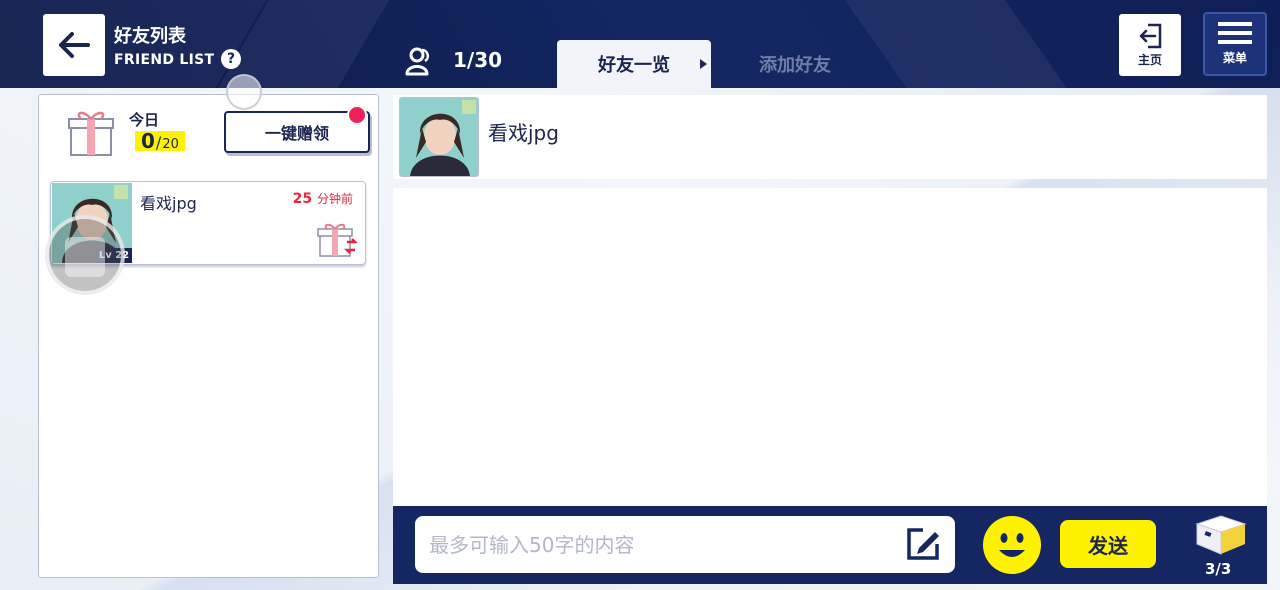  I want to click on home-label: 主页, so click(1149, 59).